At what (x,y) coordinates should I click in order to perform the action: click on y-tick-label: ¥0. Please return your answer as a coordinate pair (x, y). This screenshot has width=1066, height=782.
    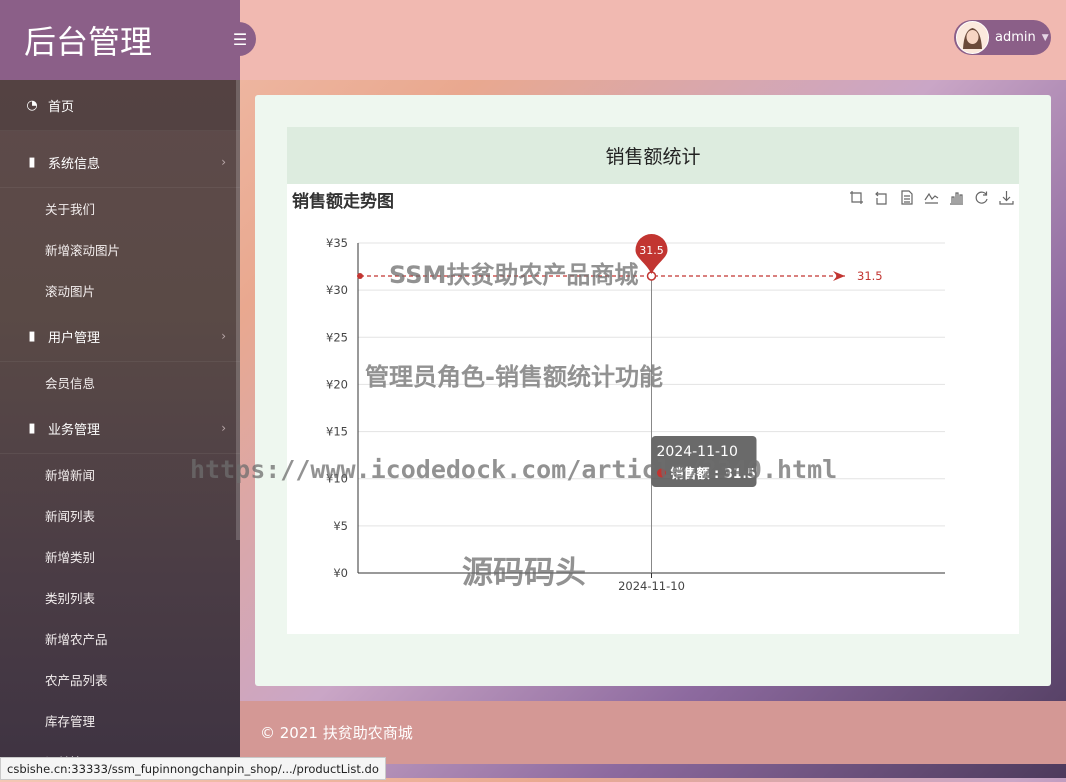
    Looking at the image, I should click on (340, 573).